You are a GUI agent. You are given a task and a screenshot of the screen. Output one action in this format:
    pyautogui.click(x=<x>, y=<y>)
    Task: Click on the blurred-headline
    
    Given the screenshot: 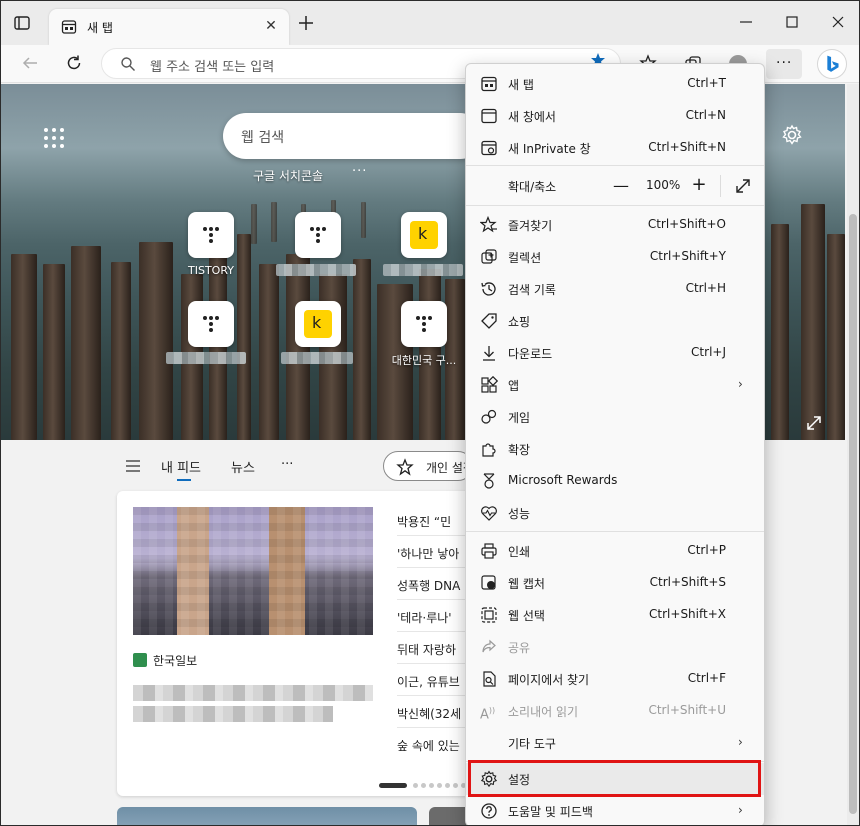 What is the action you would take?
    pyautogui.click(x=233, y=714)
    